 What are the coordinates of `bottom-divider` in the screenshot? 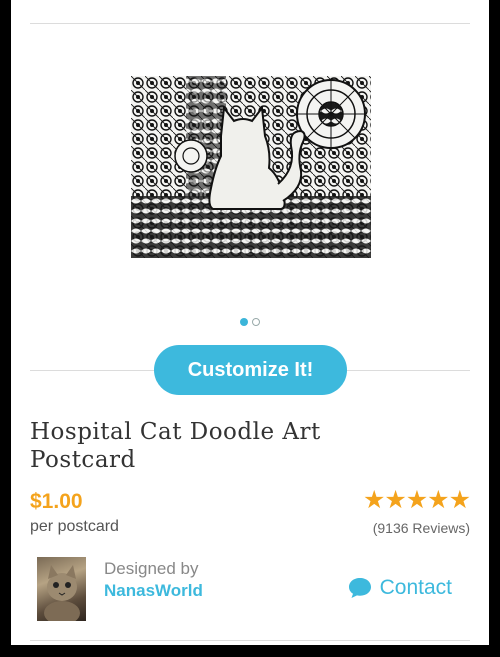 It's located at (250, 640).